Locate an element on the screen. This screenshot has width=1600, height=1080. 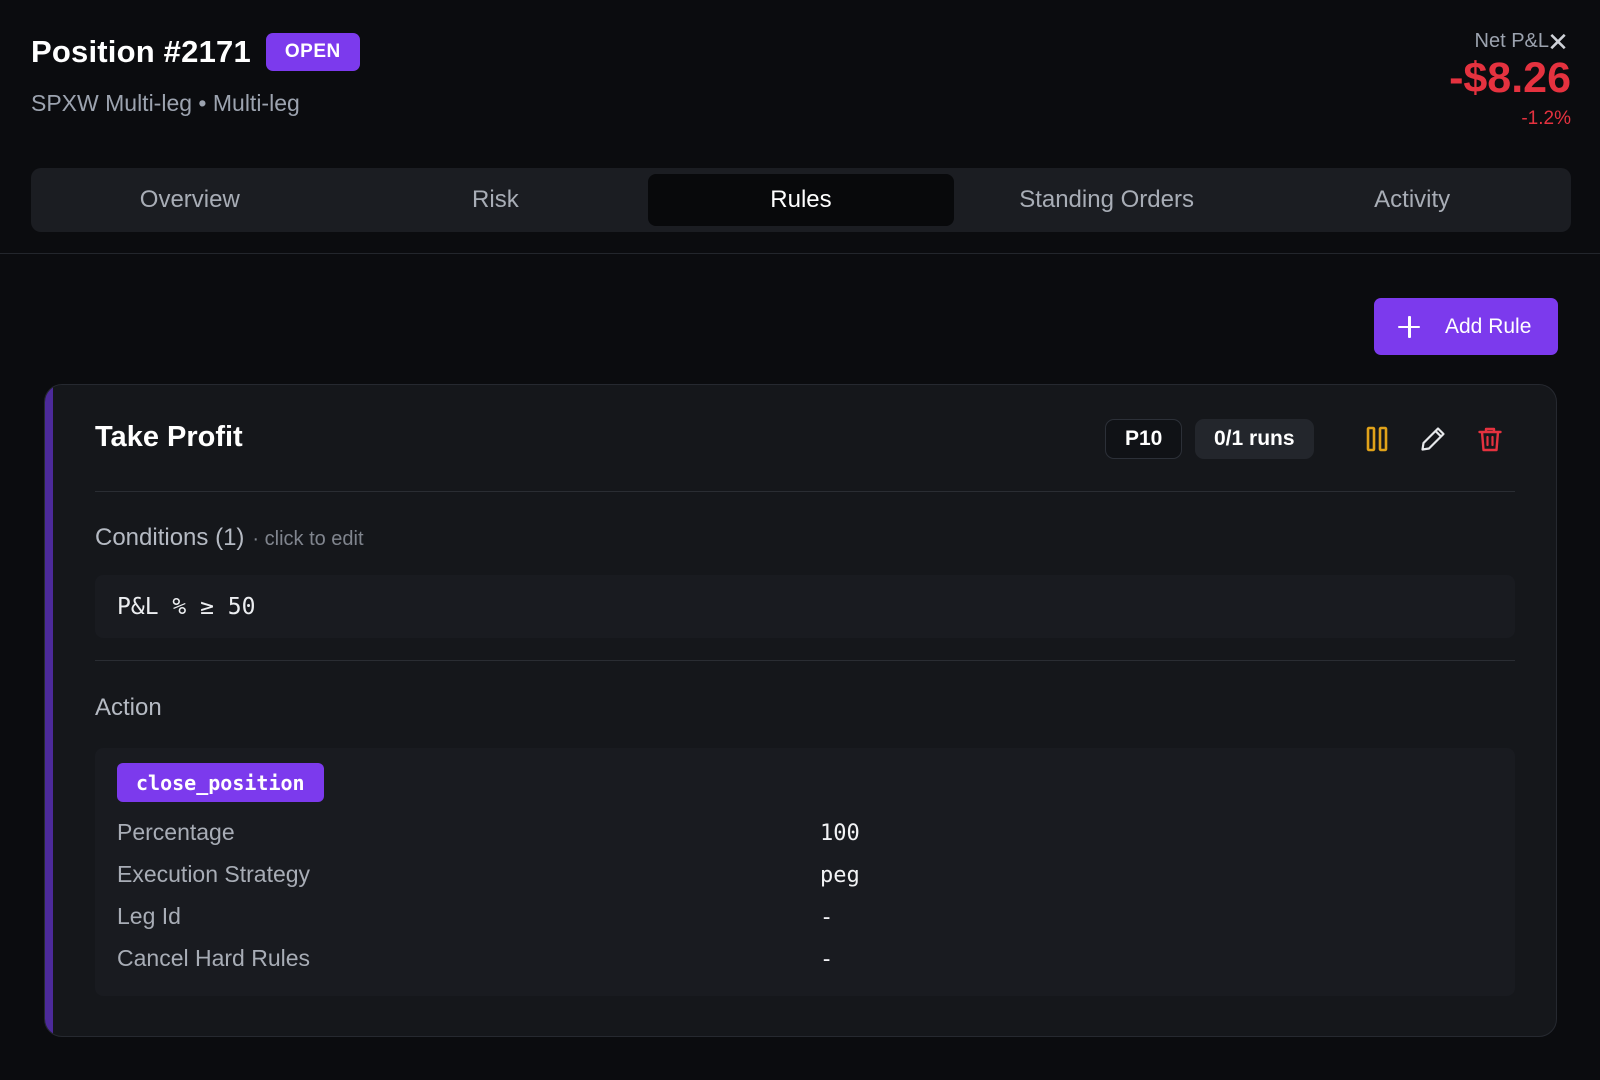
param-key: Execution Strategy is located at coordinates (214, 874).